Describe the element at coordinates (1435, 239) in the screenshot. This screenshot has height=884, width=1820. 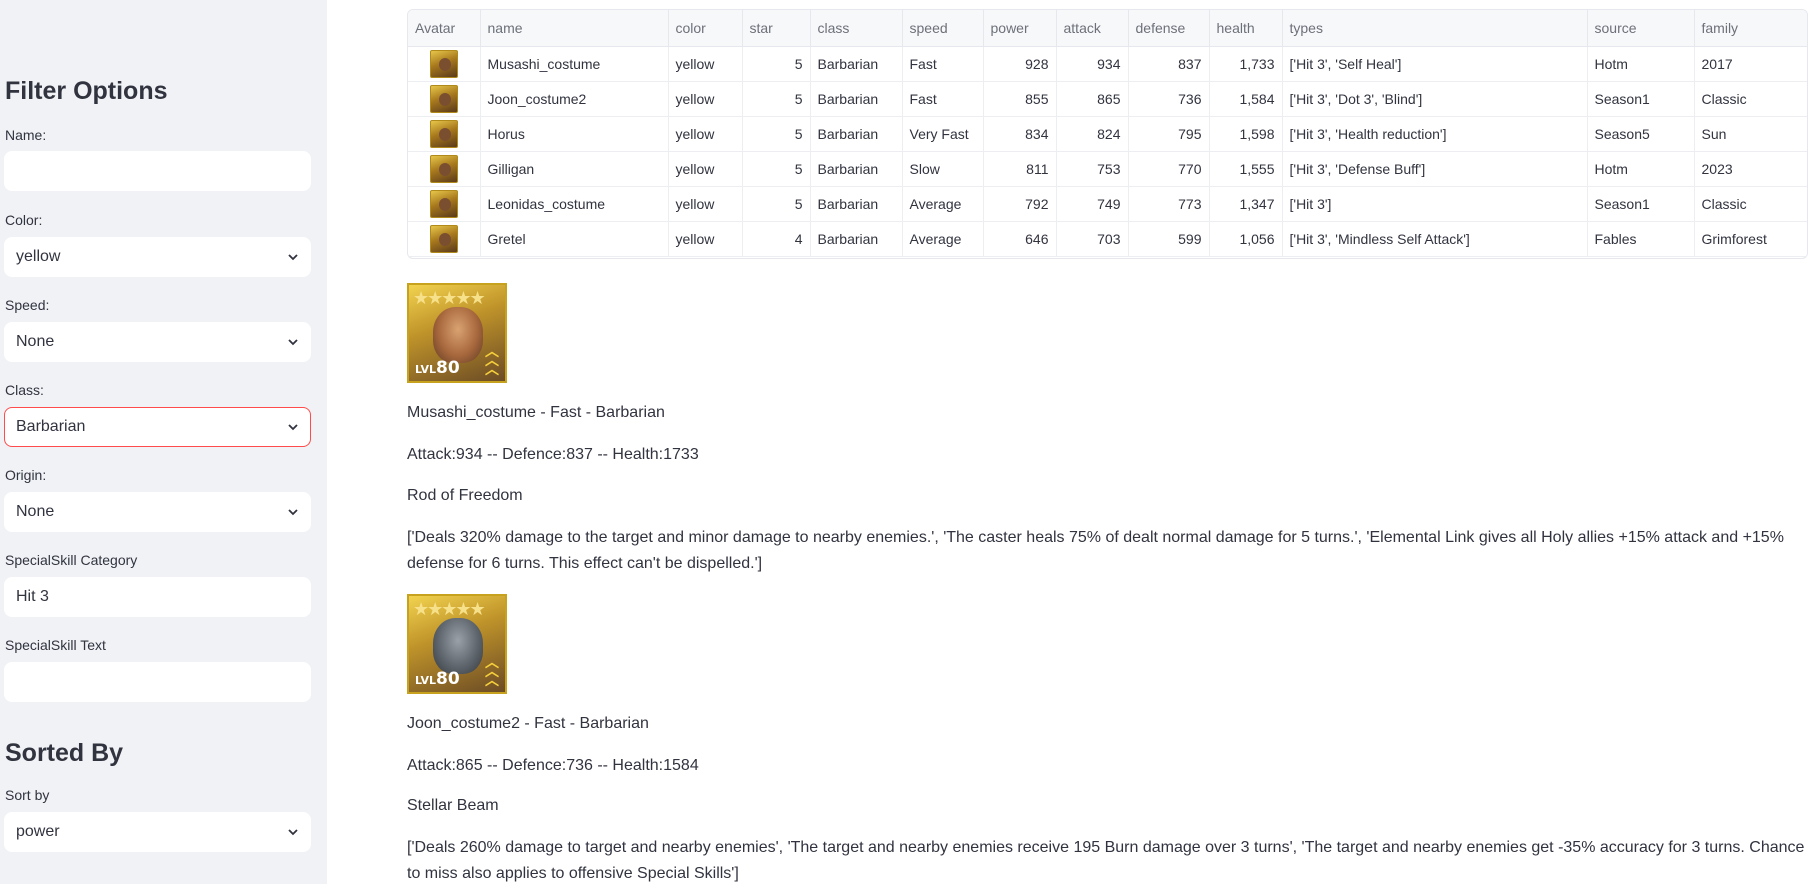
I see `cell-types: ['Hit 3', 'Mindless Self Attack']` at that location.